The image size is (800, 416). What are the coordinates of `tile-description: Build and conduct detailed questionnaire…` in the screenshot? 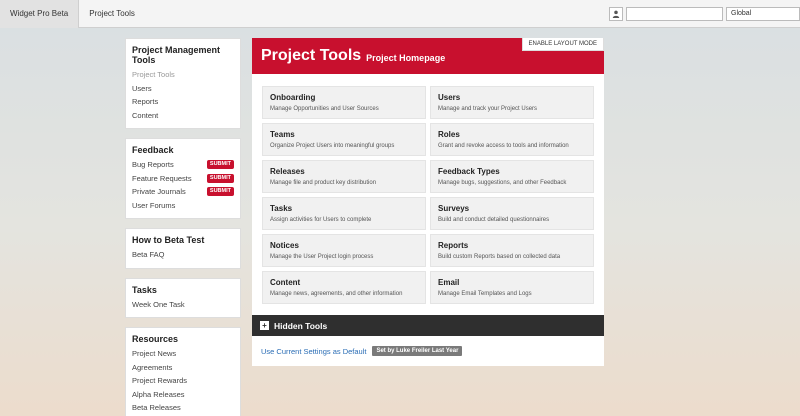 It's located at (494, 220).